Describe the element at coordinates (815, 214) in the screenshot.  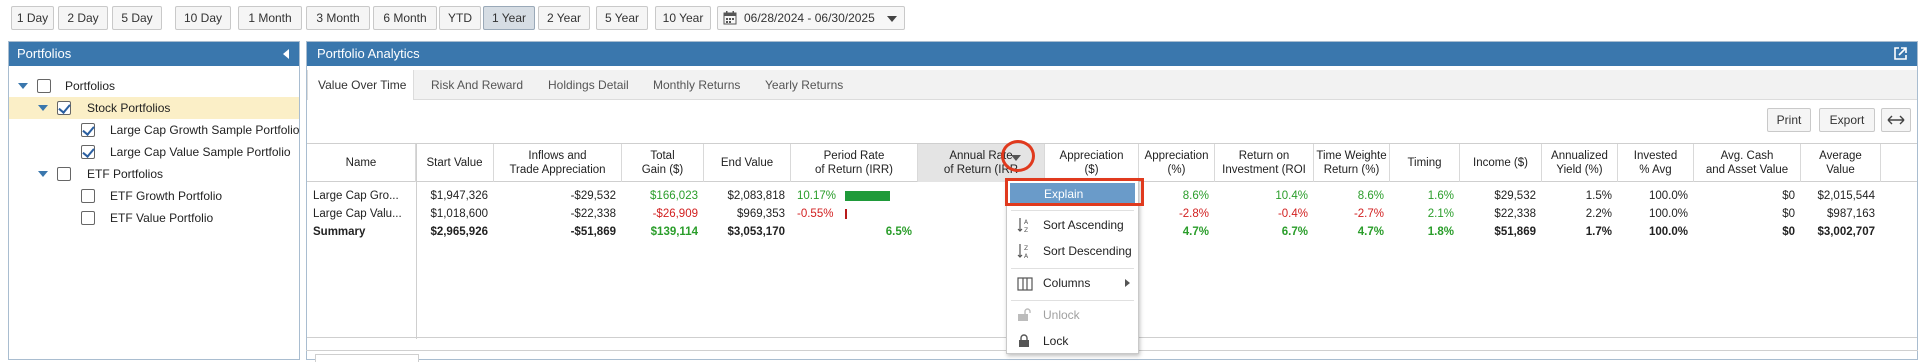
I see `period-rate-text: -0.55%` at that location.